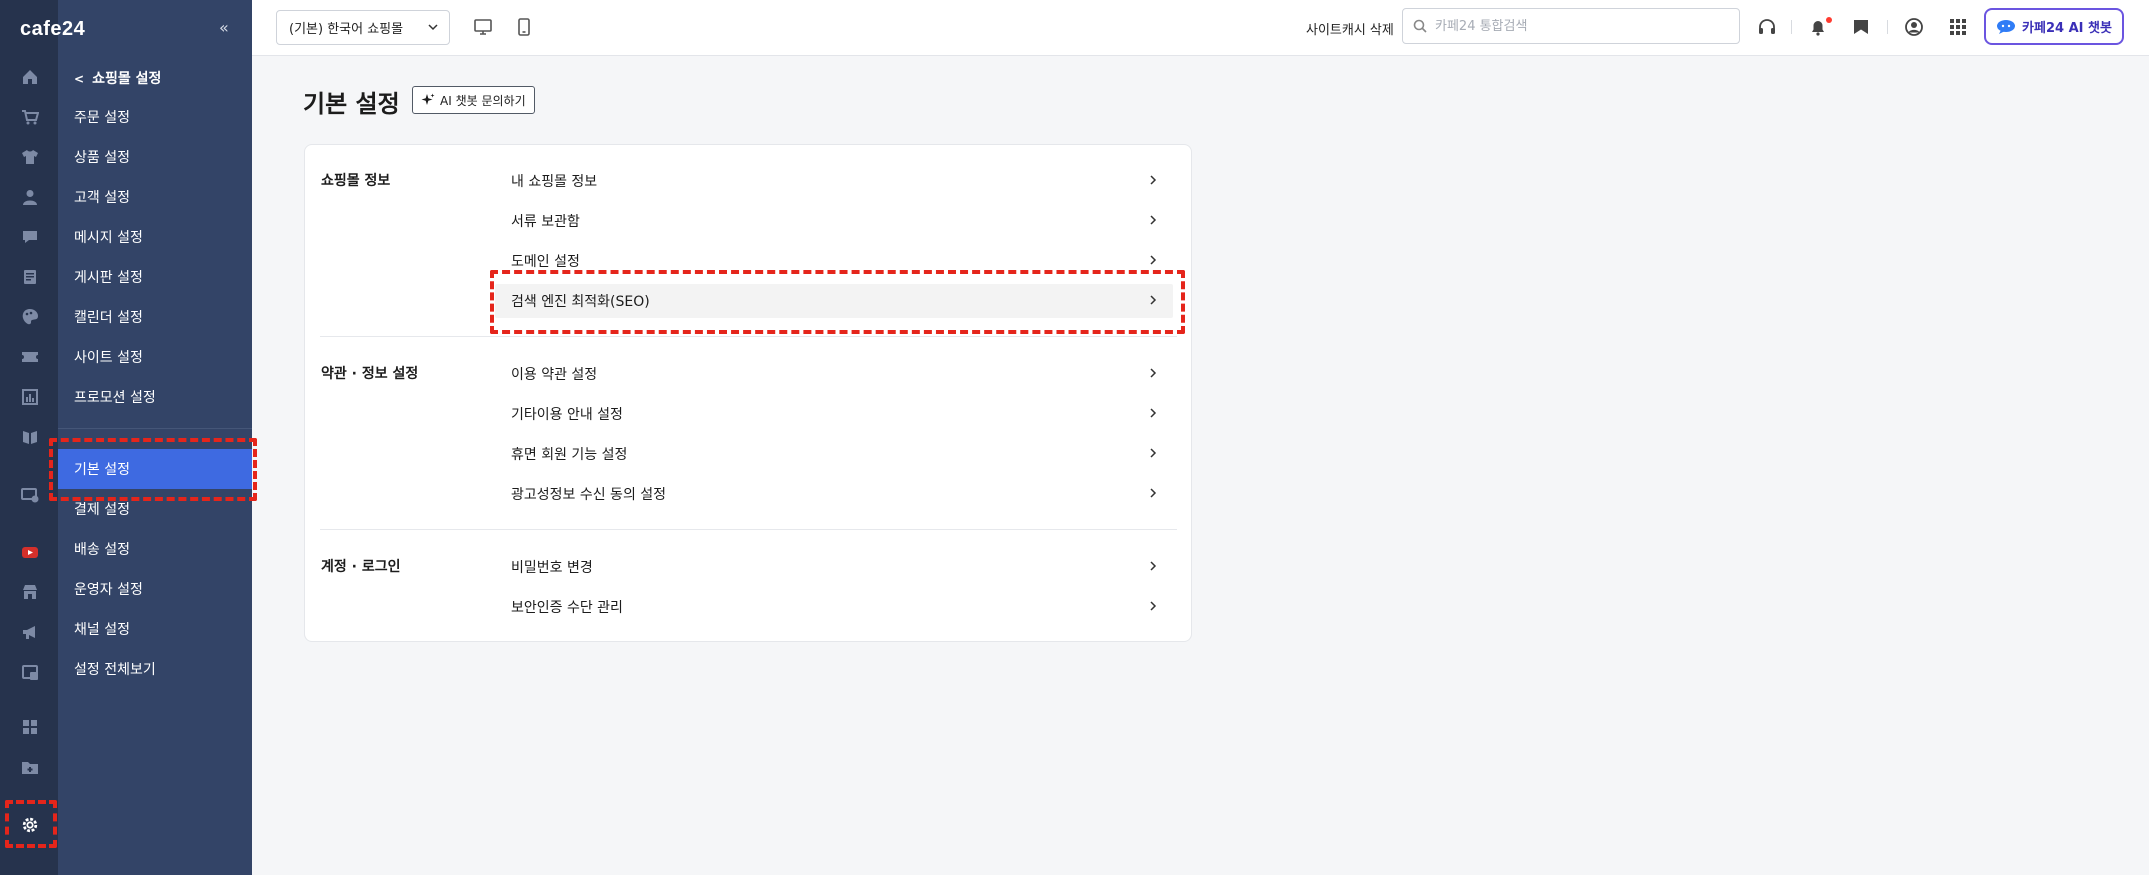 The width and height of the screenshot is (2149, 875). Describe the element at coordinates (155, 357) in the screenshot. I see `submenu-item-site: 사이트 설정` at that location.